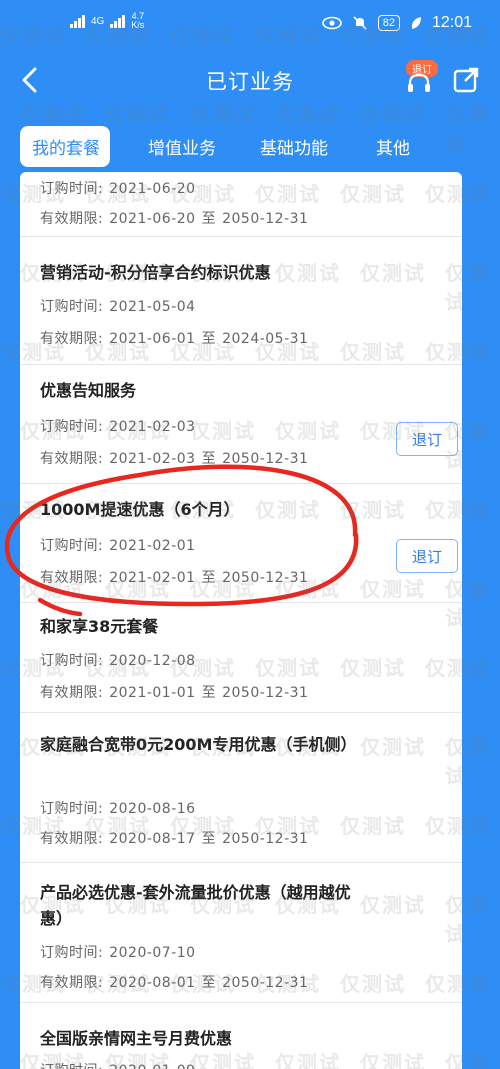  I want to click on subscription-name: 营销活动-积分倍享合约标识优惠, so click(155, 272).